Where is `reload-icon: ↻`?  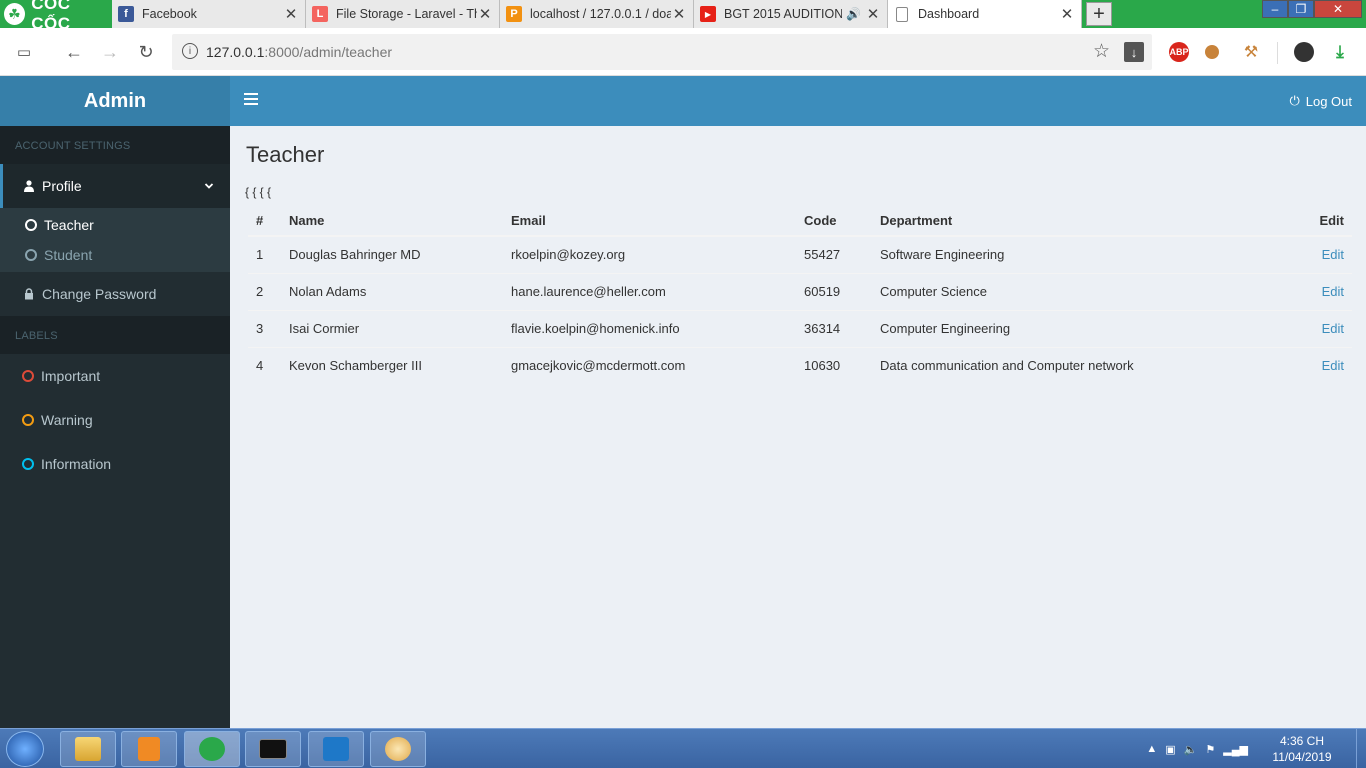
reload-icon: ↻ is located at coordinates (146, 52).